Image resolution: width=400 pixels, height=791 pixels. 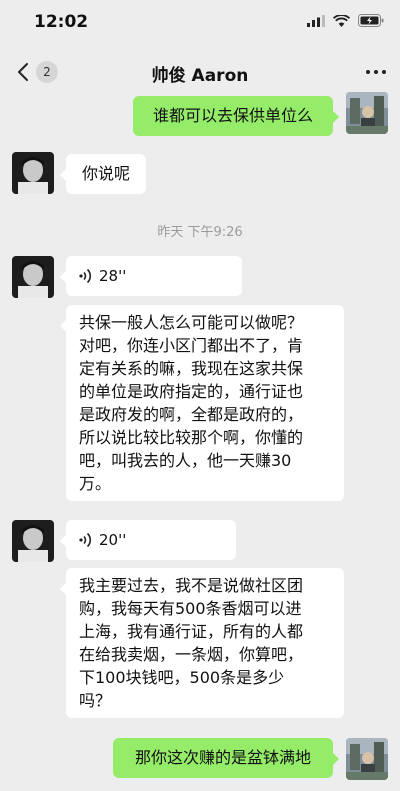 I want to click on message-bubble-incoming: 你说呢, so click(x=103, y=174).